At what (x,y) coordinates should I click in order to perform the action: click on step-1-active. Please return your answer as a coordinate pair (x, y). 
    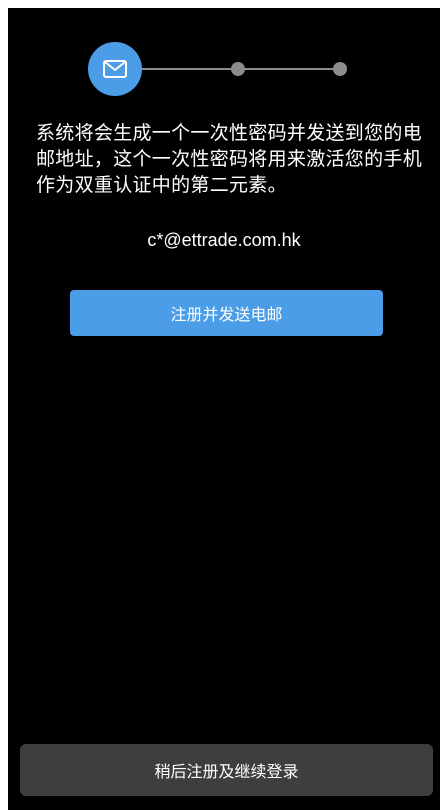
    Looking at the image, I should click on (115, 69).